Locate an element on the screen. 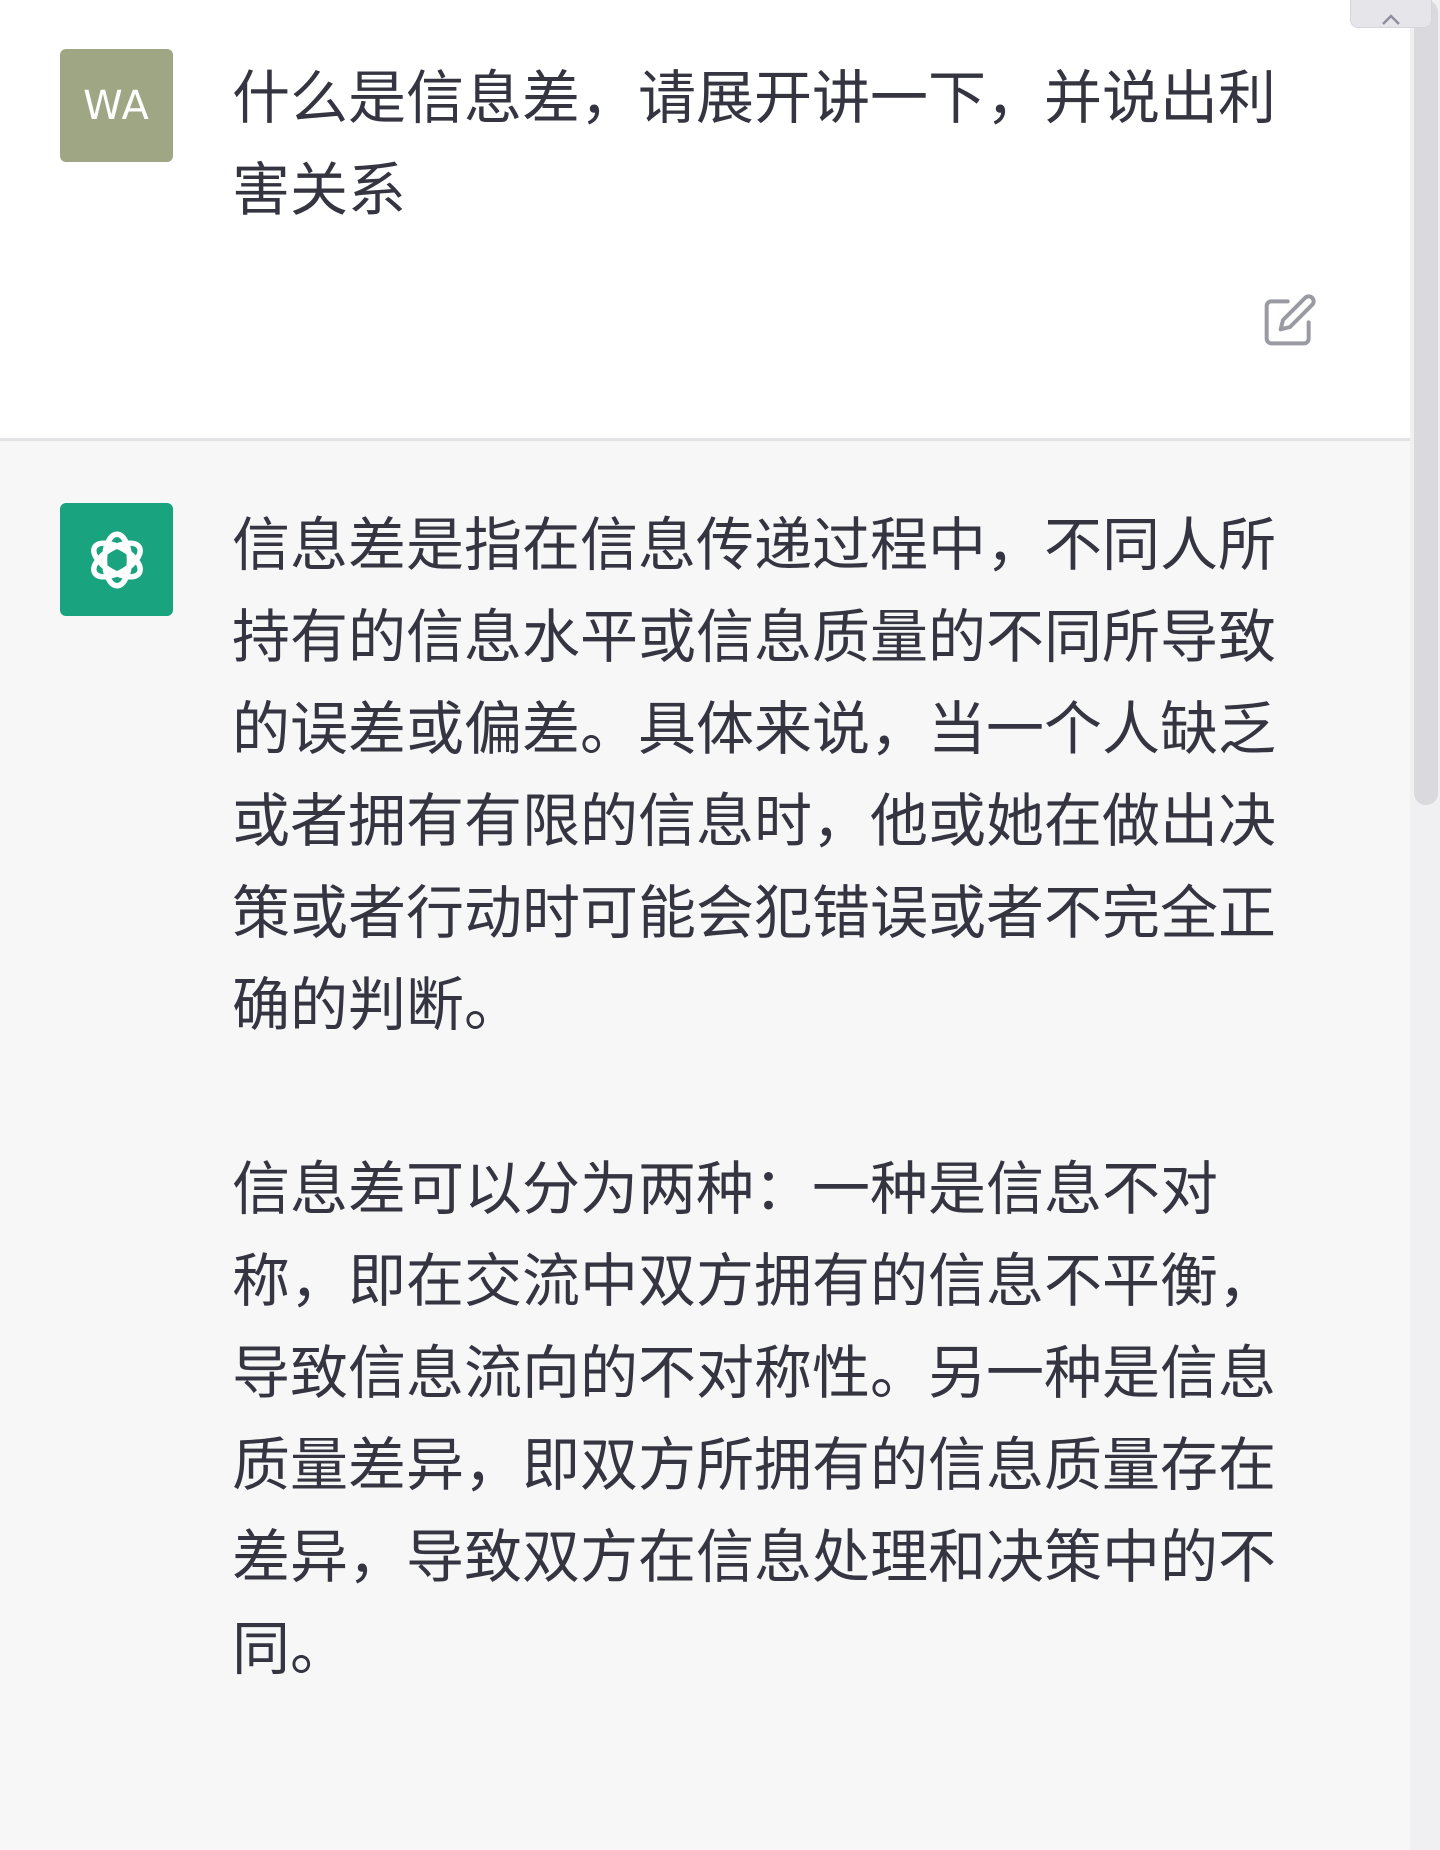  user-avatar-initials: WA is located at coordinates (116, 105).